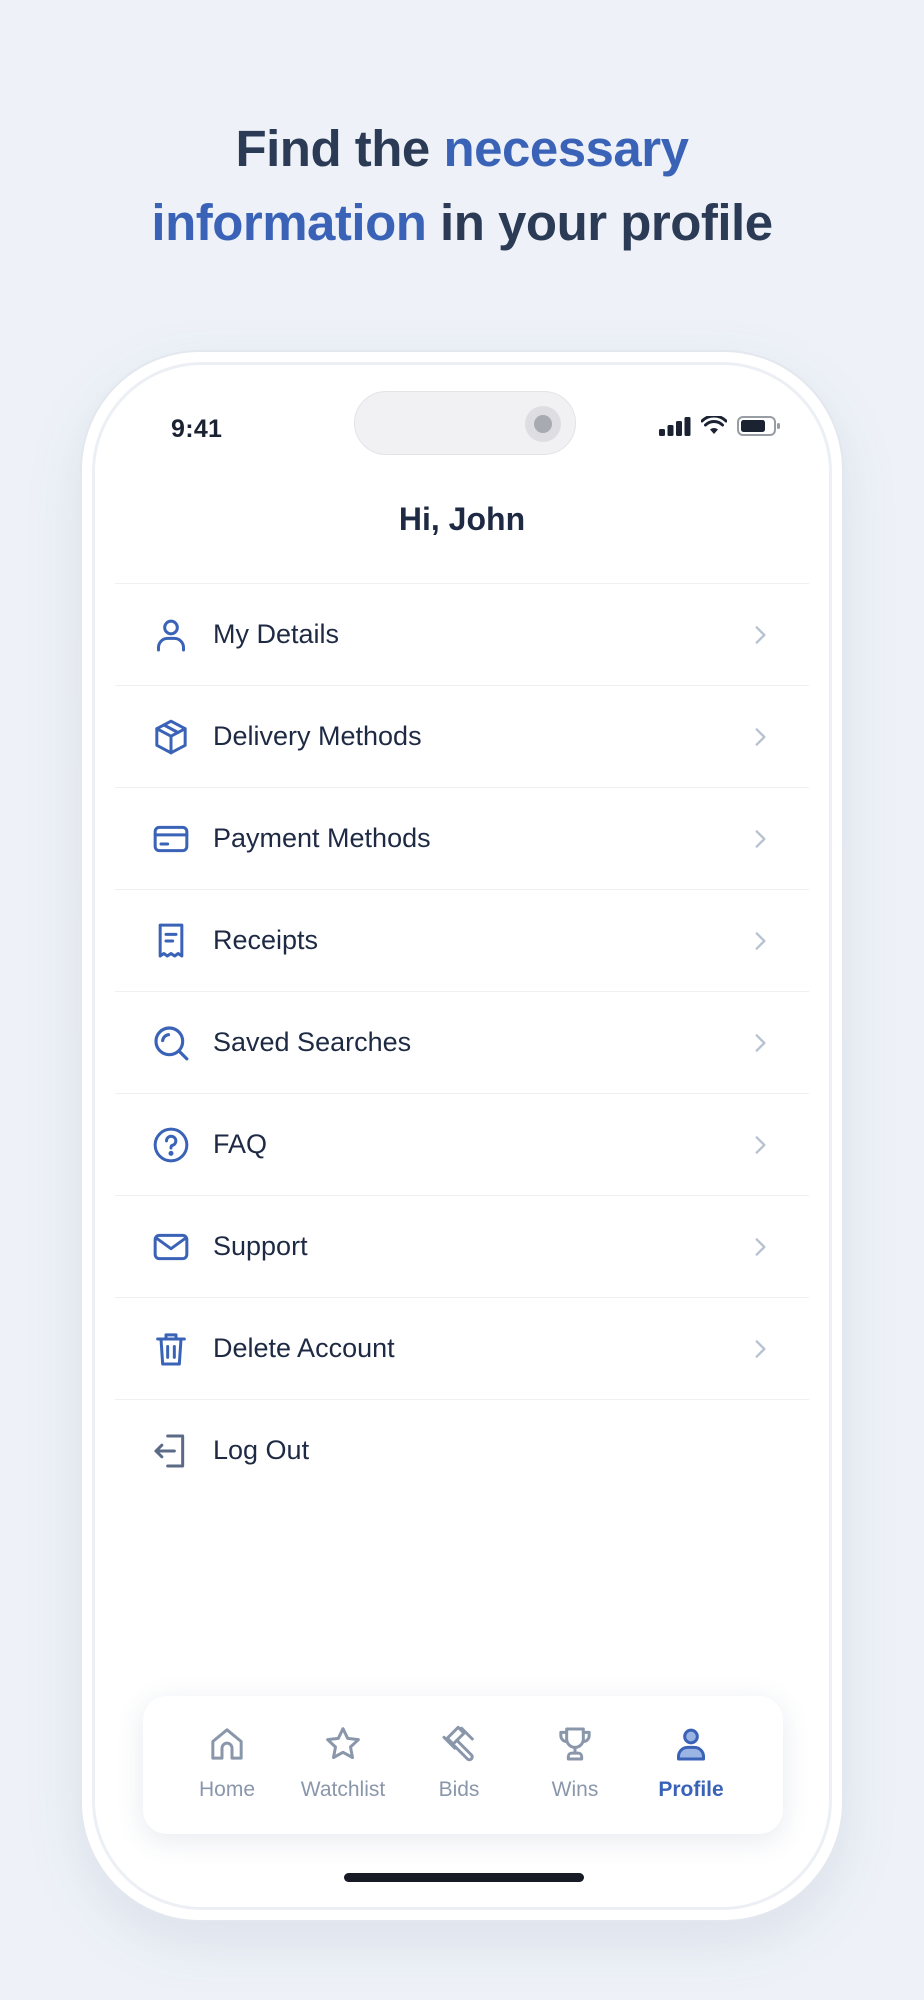  What do you see at coordinates (459, 1765) in the screenshot?
I see `tab-bids: Bids` at bounding box center [459, 1765].